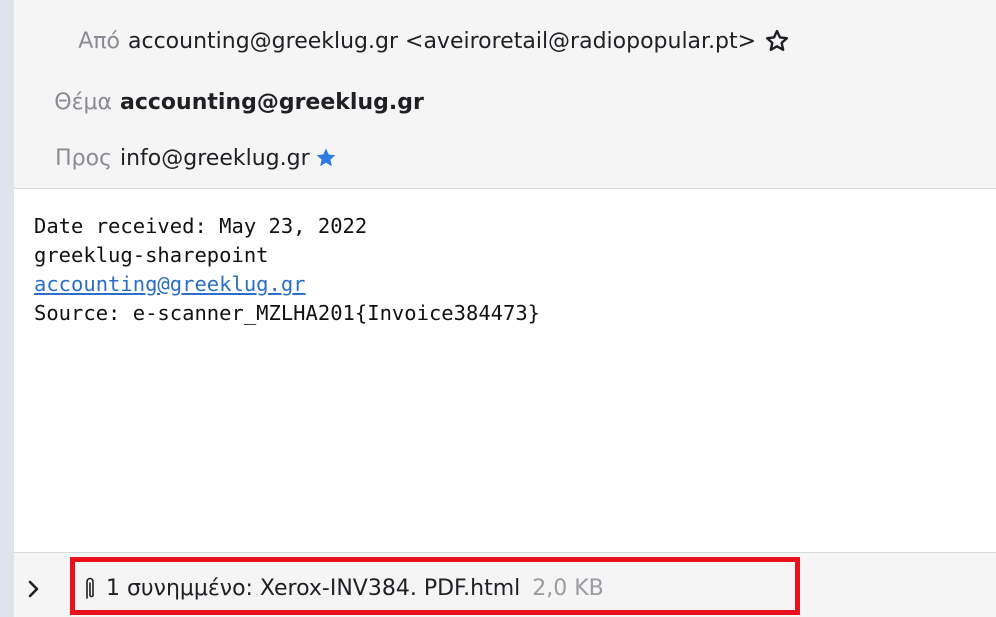 The height and width of the screenshot is (617, 996). Describe the element at coordinates (83, 158) in the screenshot. I see `to-label: Προς` at that location.